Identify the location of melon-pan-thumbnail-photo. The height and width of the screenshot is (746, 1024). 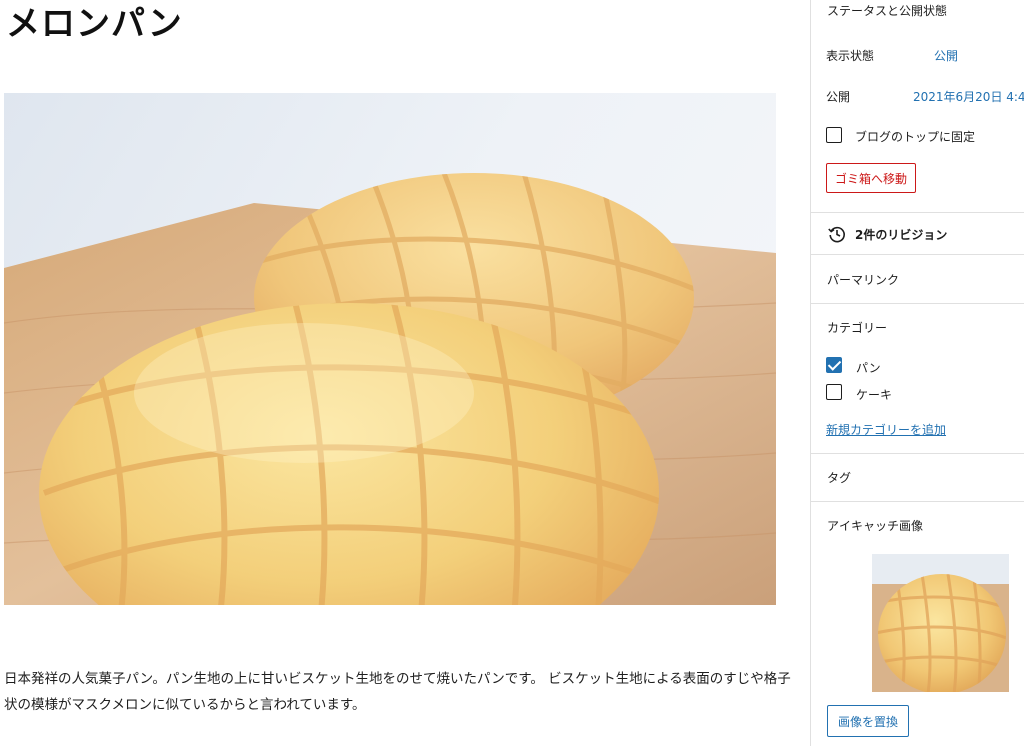
(940, 623).